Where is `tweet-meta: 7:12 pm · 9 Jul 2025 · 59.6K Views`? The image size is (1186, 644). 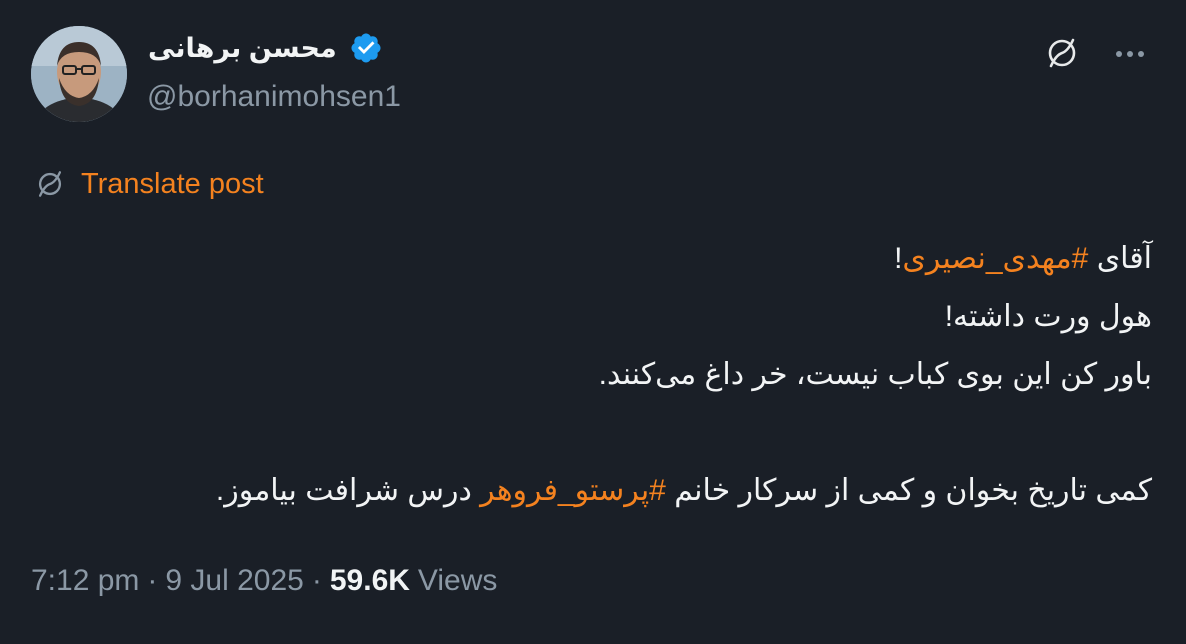 tweet-meta: 7:12 pm · 9 Jul 2025 · 59.6K Views is located at coordinates (264, 581).